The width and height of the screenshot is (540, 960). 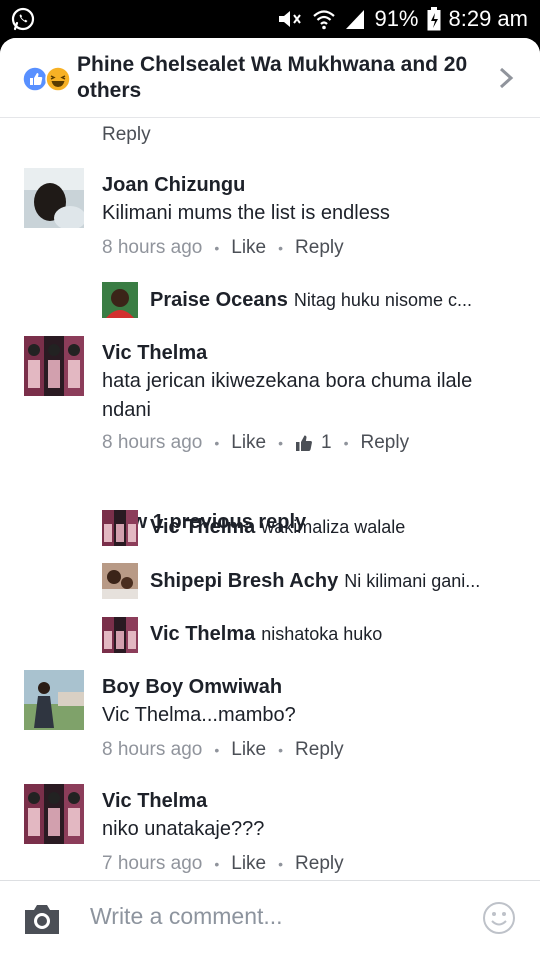 What do you see at coordinates (304, 443) in the screenshot?
I see `thumbs-up-icon` at bounding box center [304, 443].